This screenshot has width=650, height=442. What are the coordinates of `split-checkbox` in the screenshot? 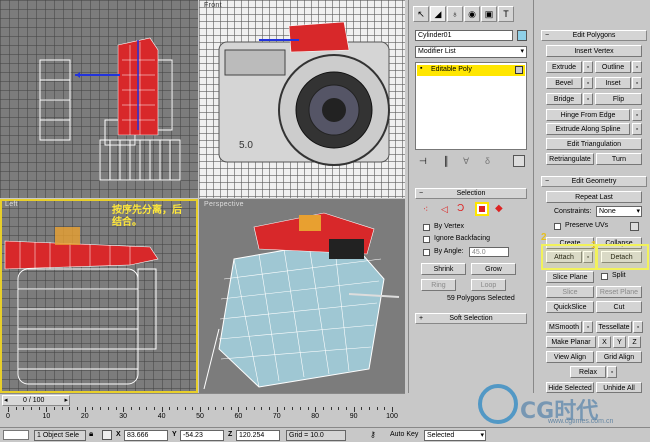 It's located at (604, 276).